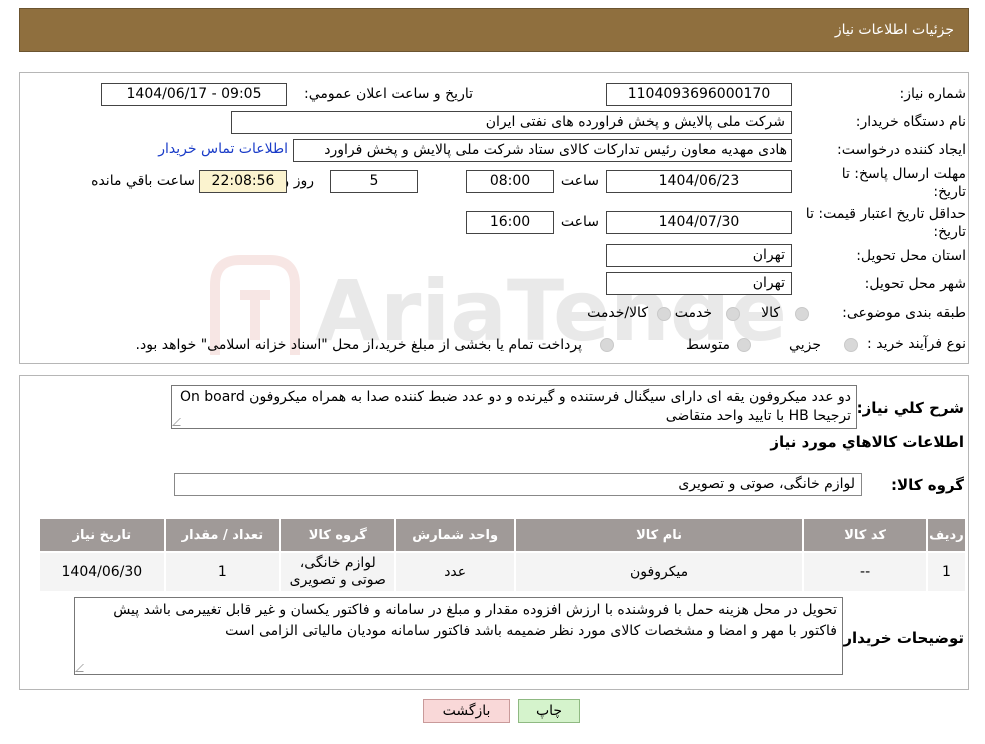  Describe the element at coordinates (102, 535) in the screenshot. I see `col-header-need-date: تاريخ نياز` at that location.